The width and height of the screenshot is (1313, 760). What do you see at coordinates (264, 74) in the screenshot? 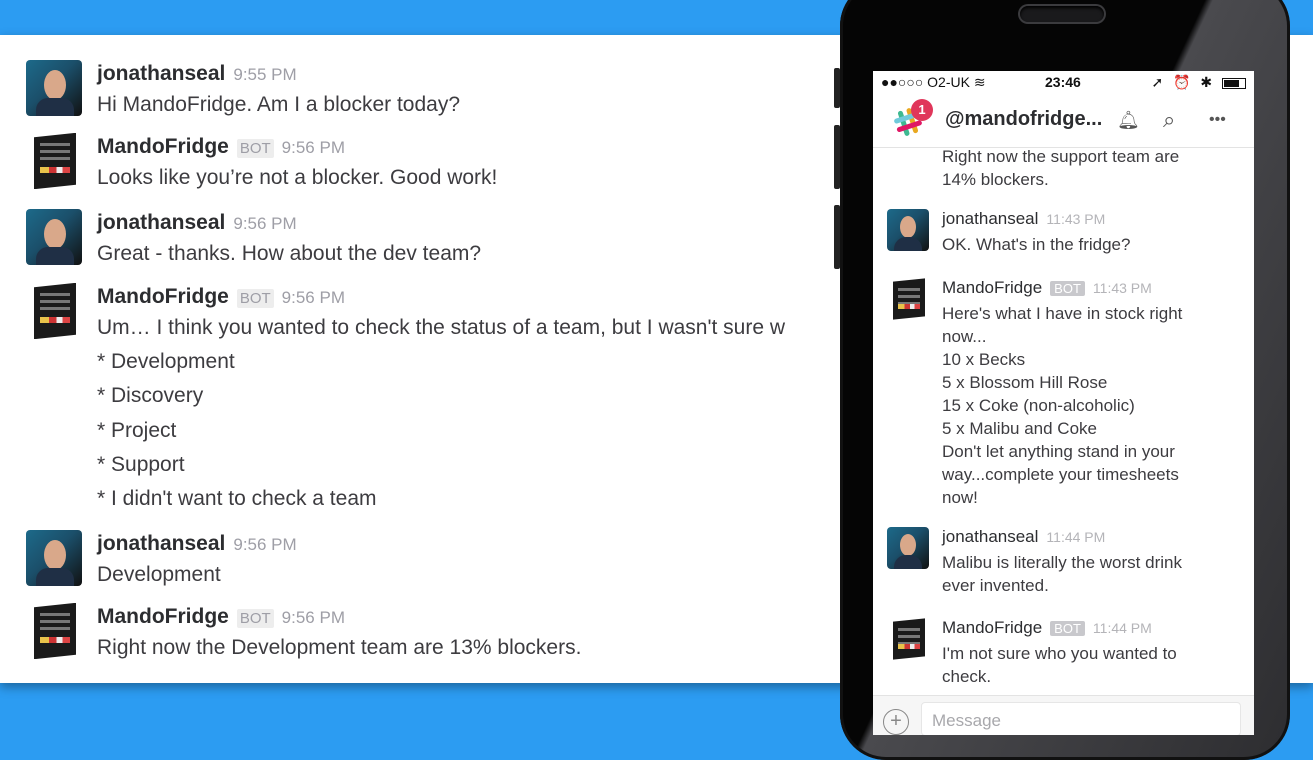
I see `message-timestamp: 9:55 PM` at bounding box center [264, 74].